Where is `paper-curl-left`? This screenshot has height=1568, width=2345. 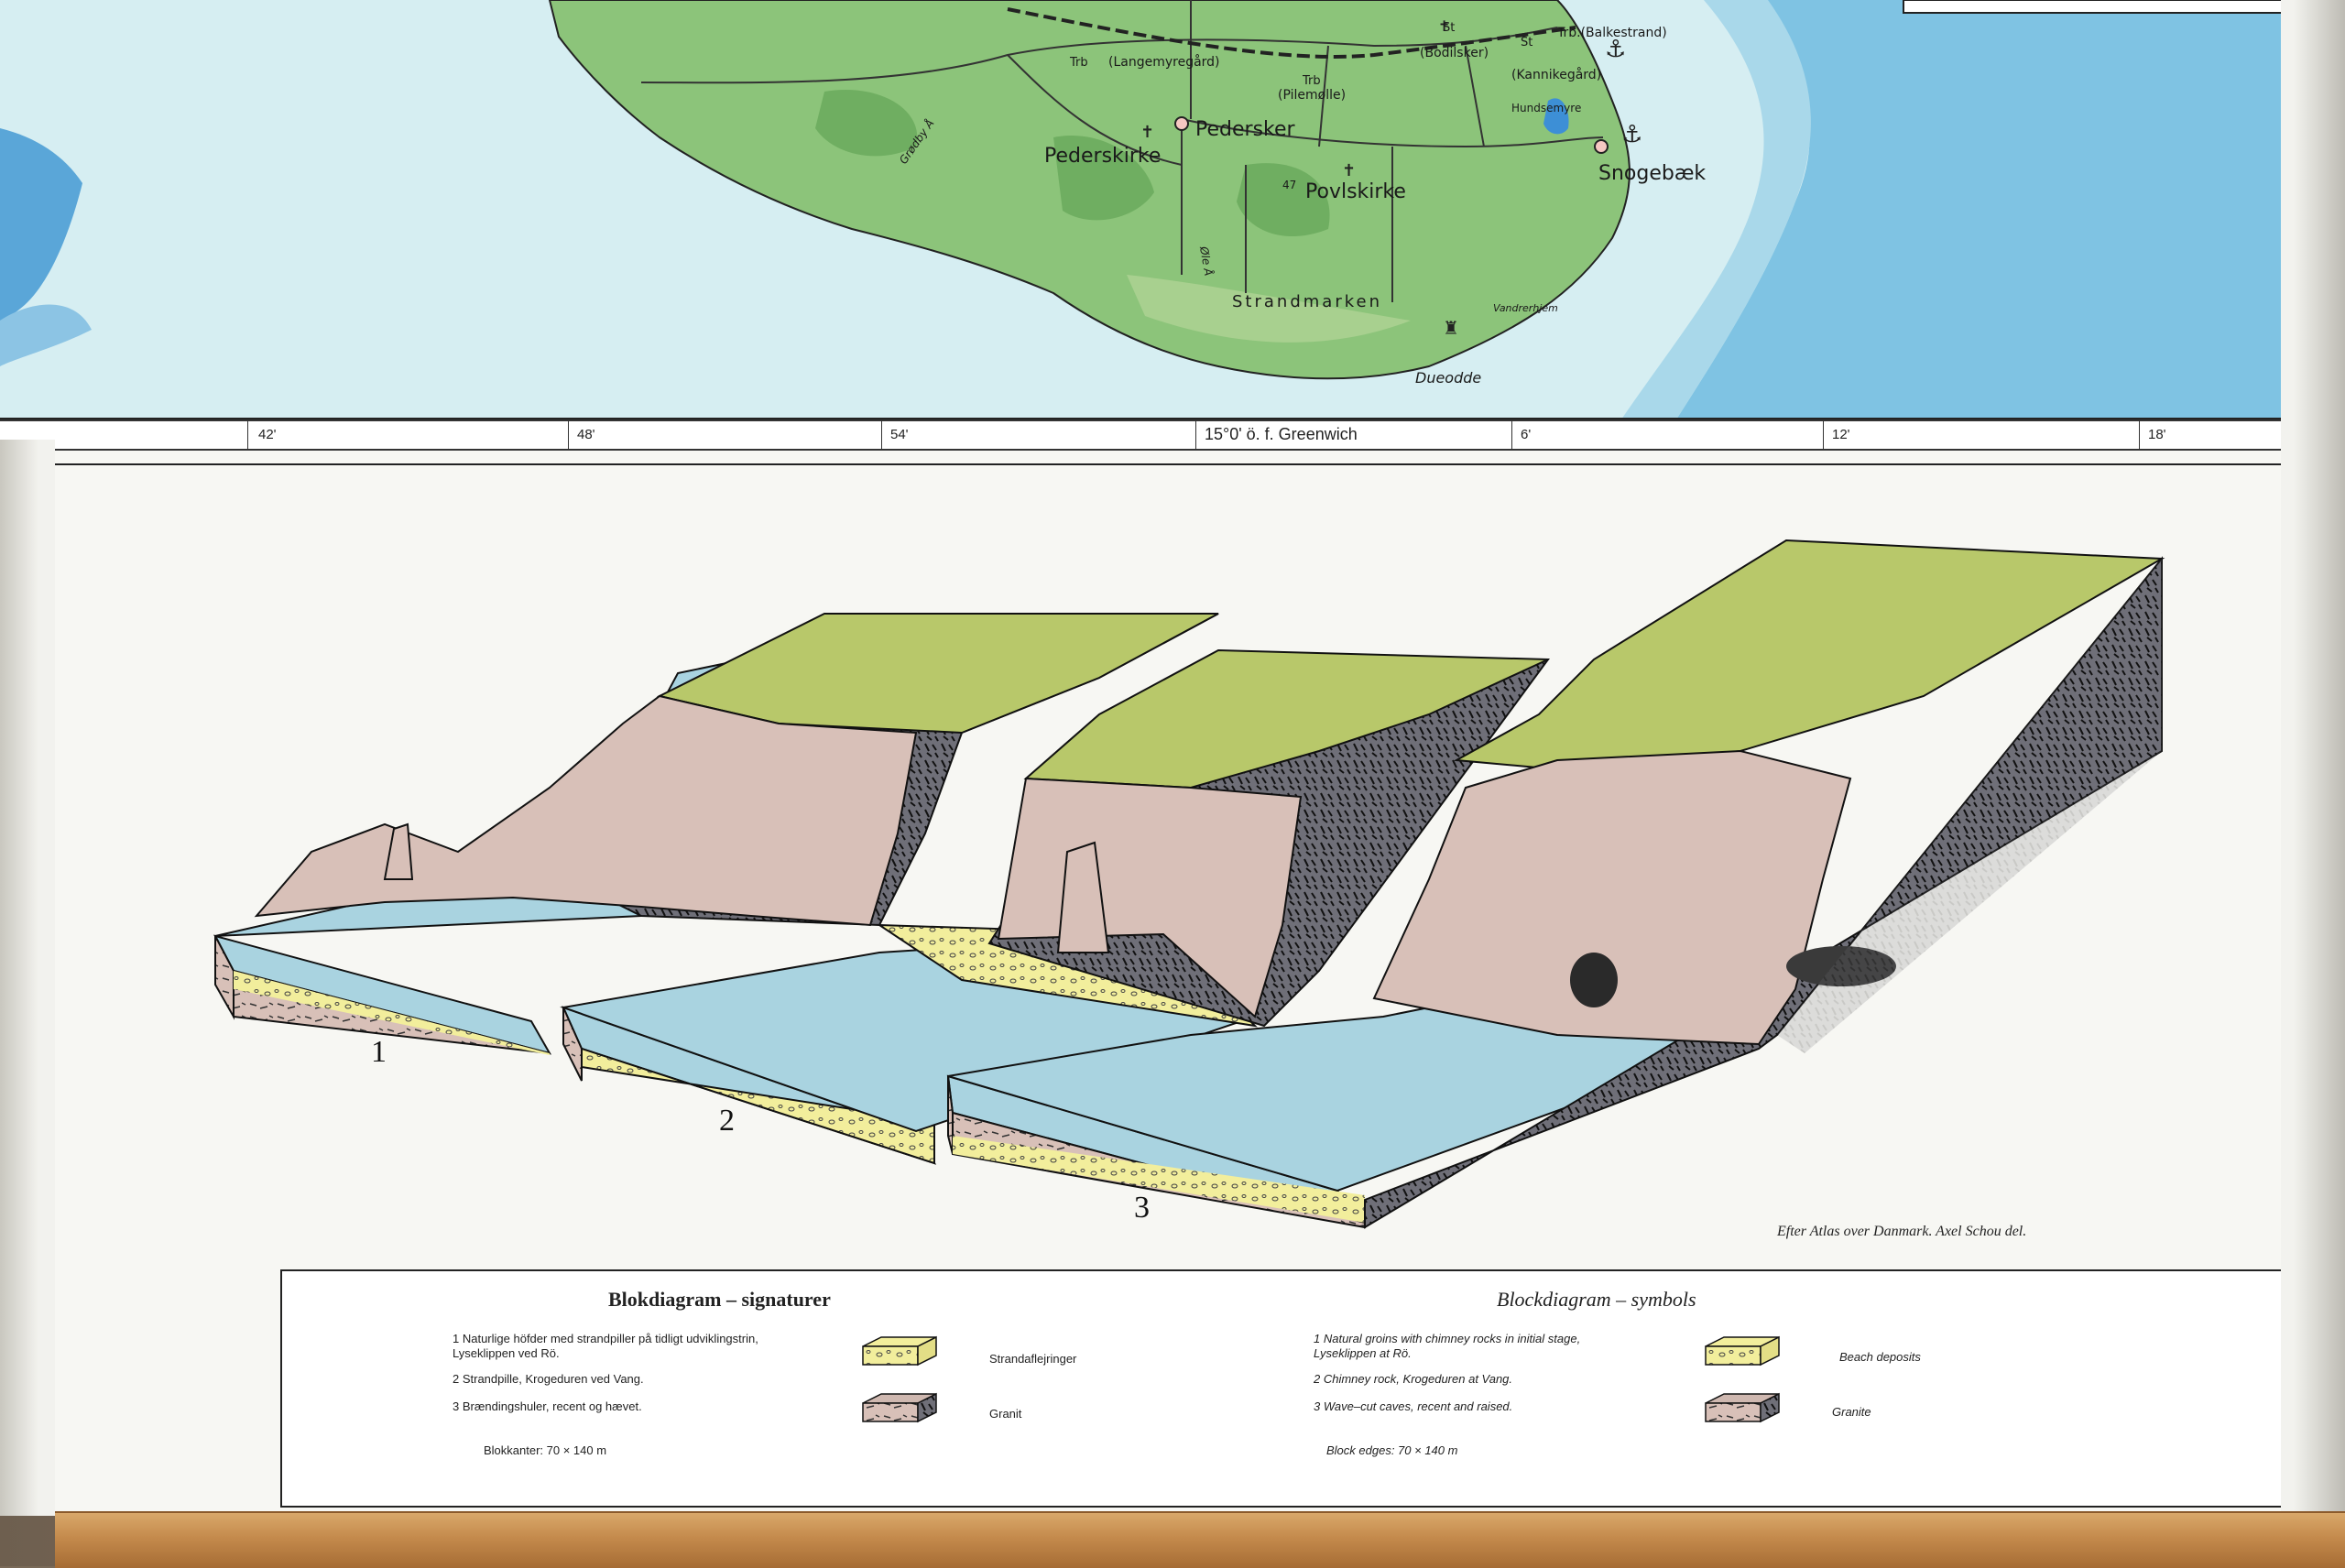 paper-curl-left is located at coordinates (27, 978).